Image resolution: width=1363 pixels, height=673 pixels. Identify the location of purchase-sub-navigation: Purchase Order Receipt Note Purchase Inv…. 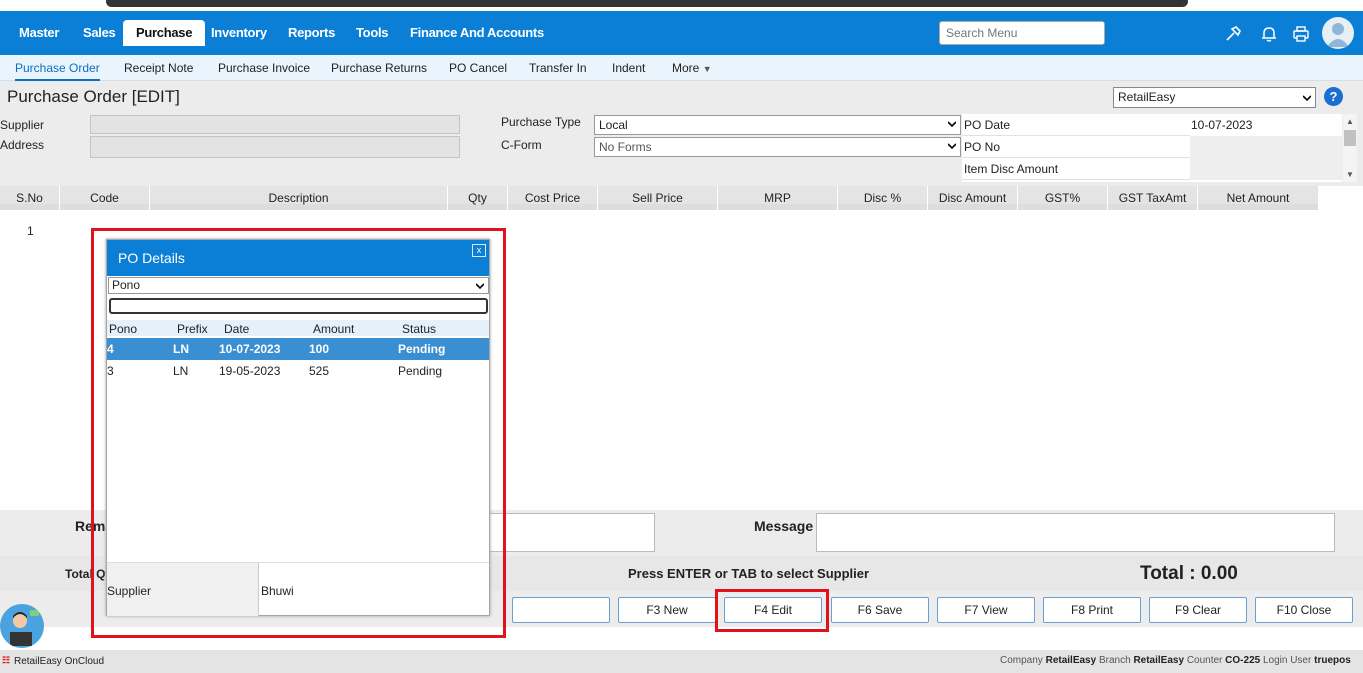
(681, 68).